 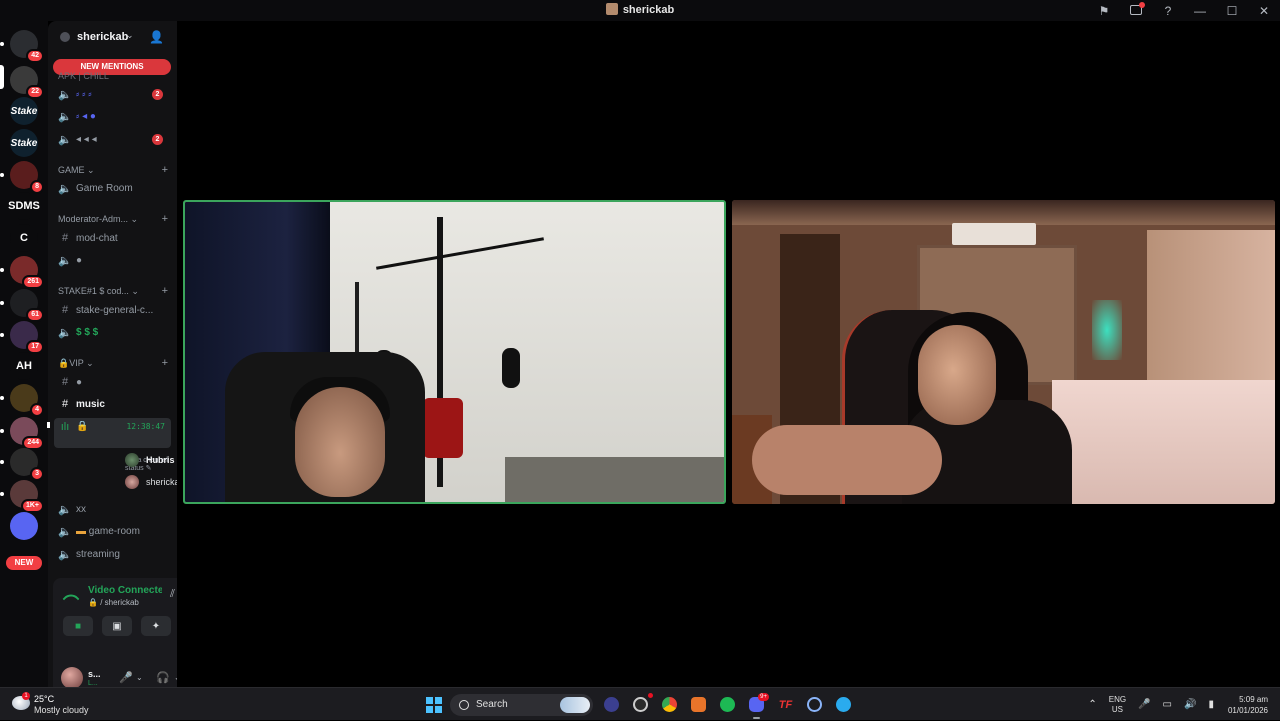 What do you see at coordinates (1117, 705) in the screenshot?
I see `language-indicator: ENG US` at bounding box center [1117, 705].